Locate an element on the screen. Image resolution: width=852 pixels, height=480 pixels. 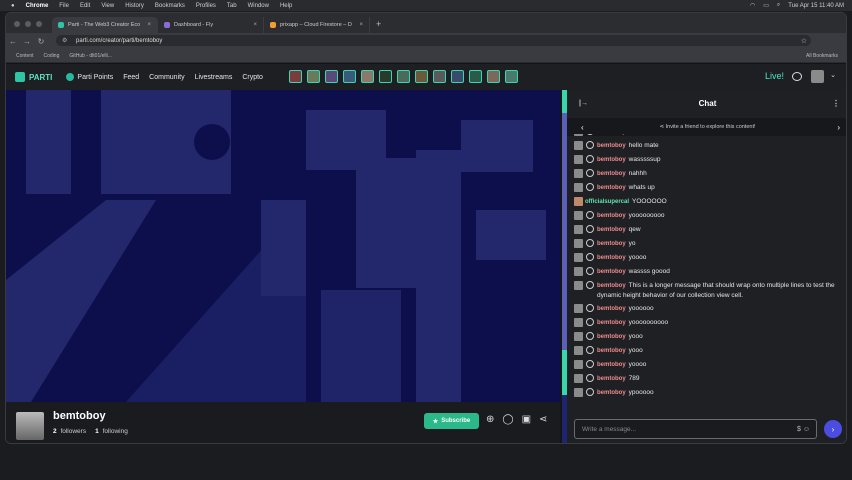
nav-crypto: Crypto is located at coordinates (252, 77).